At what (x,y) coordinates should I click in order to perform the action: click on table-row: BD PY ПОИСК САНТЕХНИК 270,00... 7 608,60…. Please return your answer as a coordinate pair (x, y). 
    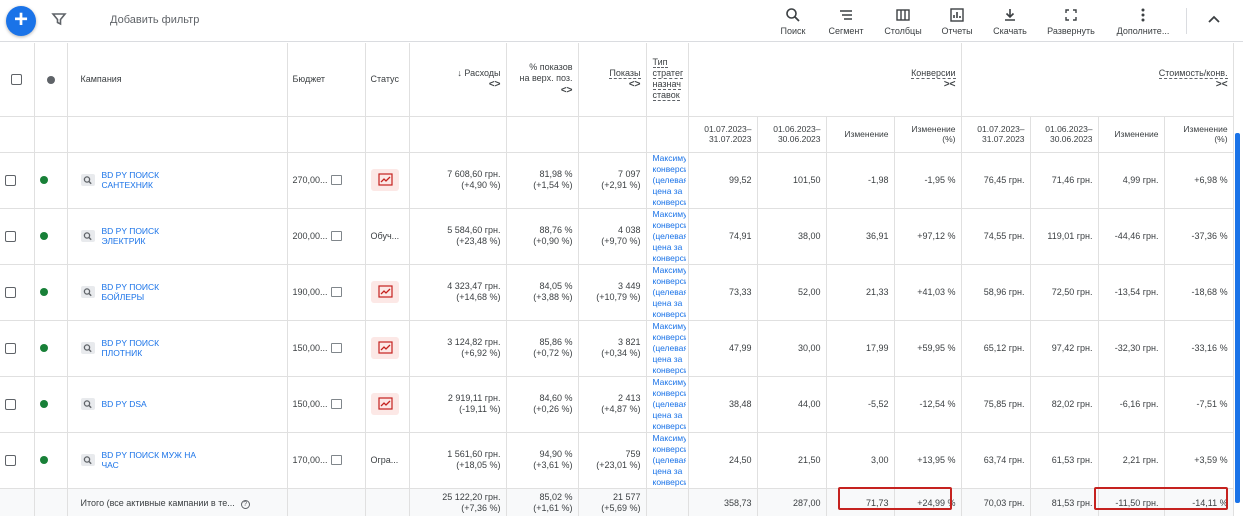
    Looking at the image, I should click on (617, 180).